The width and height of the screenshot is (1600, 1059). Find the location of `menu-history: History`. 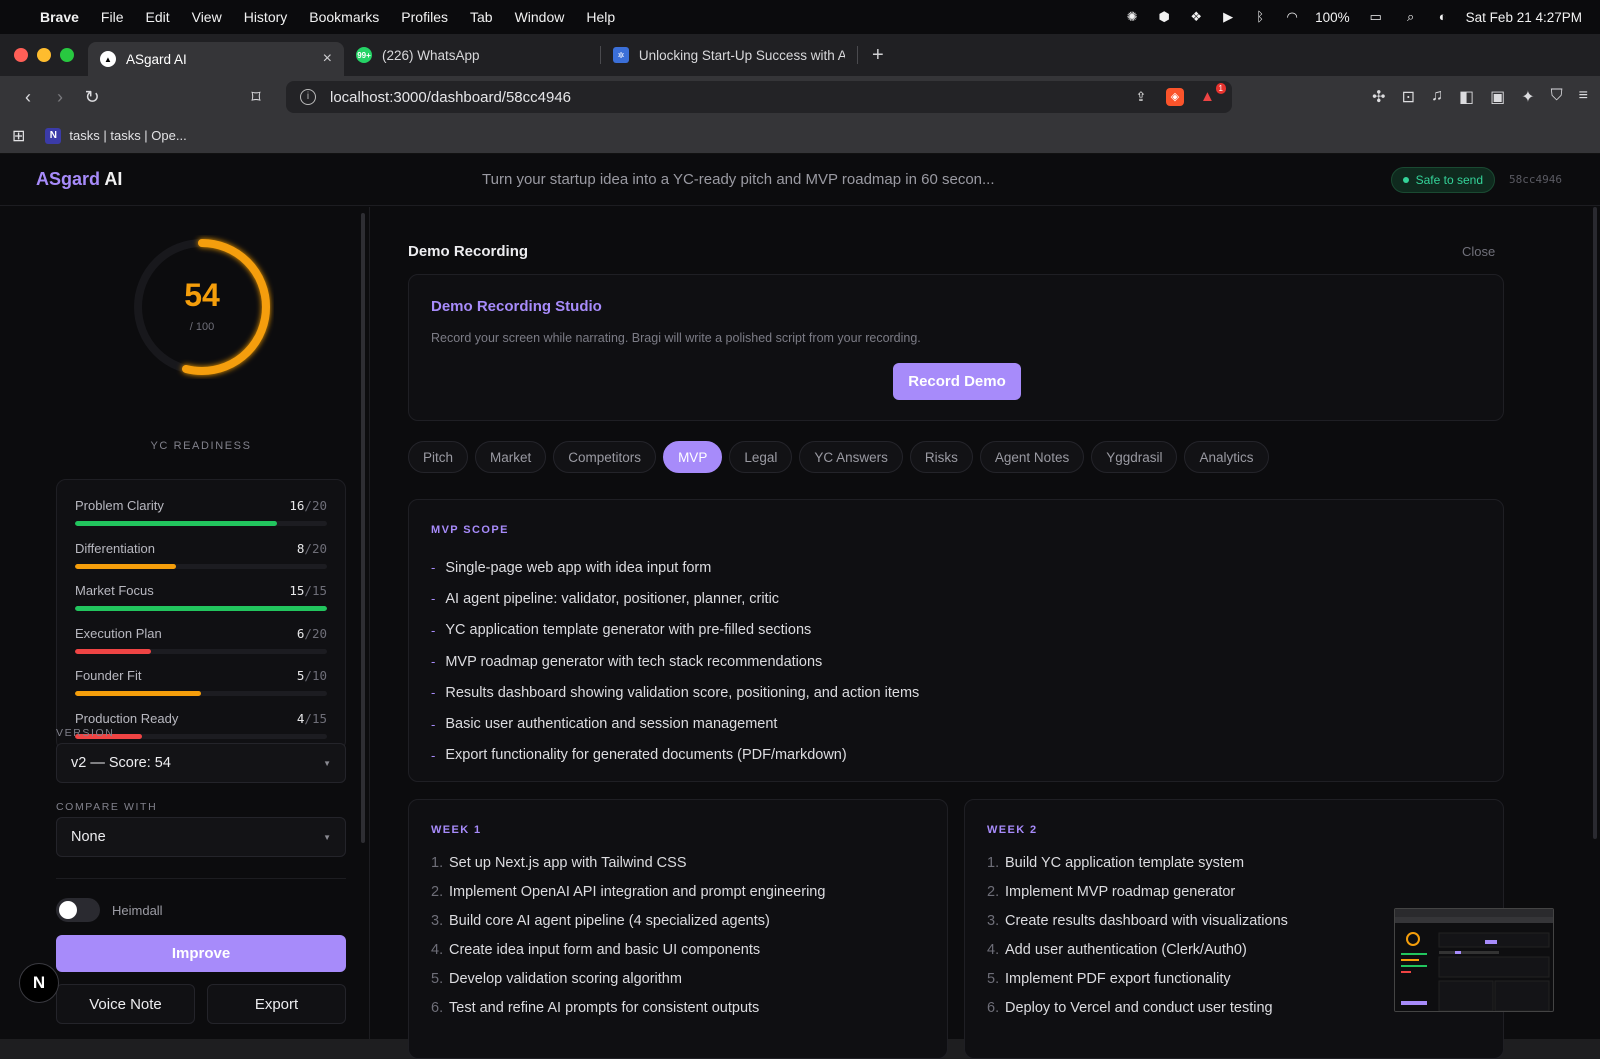

menu-history: History is located at coordinates (266, 17).